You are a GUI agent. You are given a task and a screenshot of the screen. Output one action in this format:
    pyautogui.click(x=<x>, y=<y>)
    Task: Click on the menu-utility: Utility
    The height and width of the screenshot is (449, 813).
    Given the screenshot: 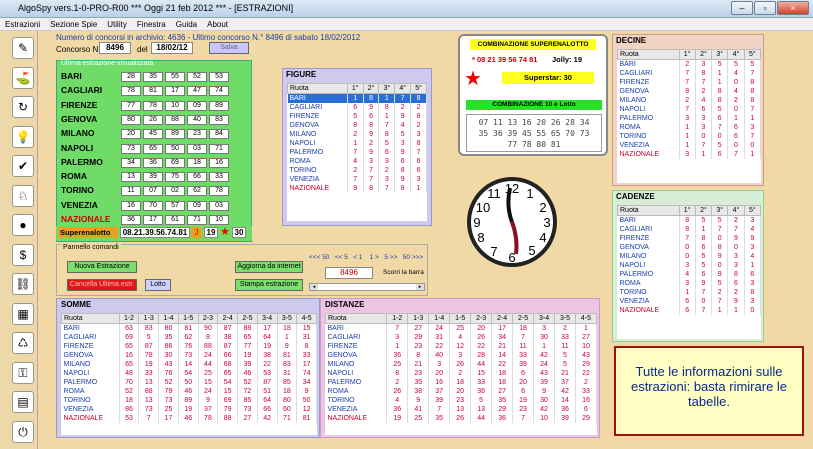 What is the action you would take?
    pyautogui.click(x=117, y=24)
    